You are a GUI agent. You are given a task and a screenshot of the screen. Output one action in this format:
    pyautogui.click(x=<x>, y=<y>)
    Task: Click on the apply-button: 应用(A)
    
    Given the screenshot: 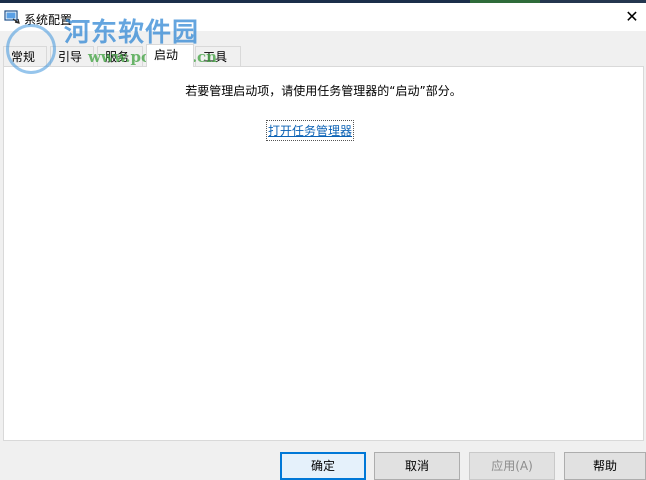 What is the action you would take?
    pyautogui.click(x=512, y=466)
    